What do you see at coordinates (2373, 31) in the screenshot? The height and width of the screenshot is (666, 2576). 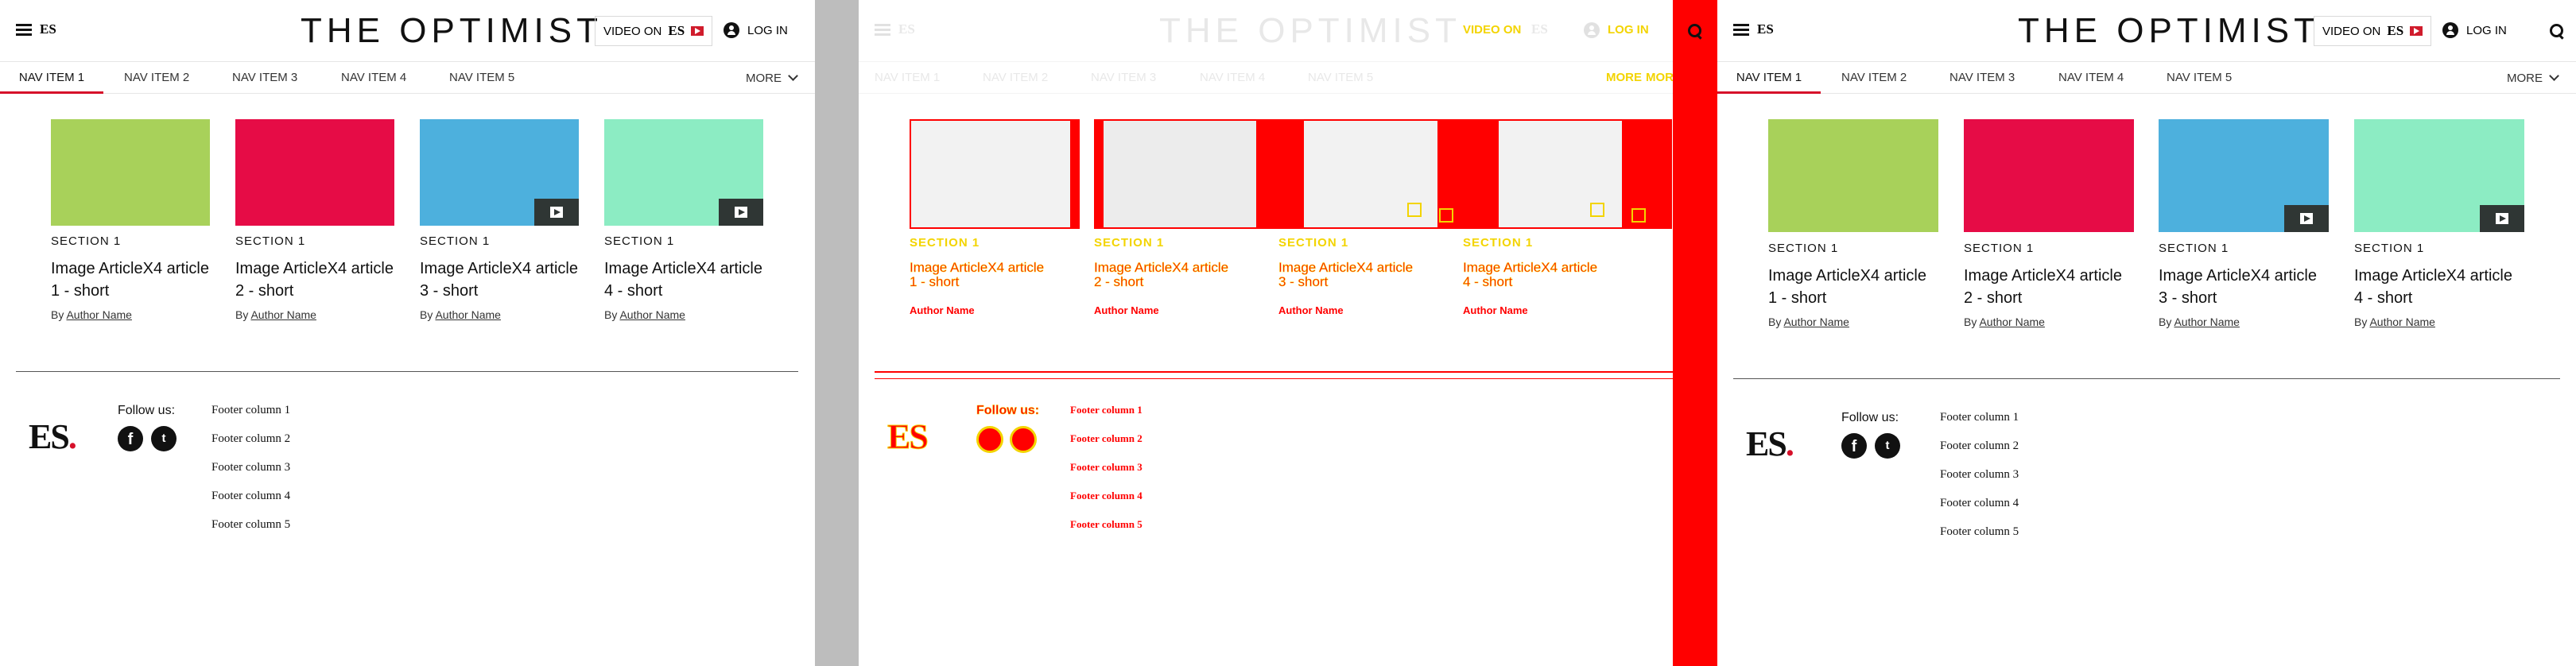 I see `video-button: VIDEO ON ES` at bounding box center [2373, 31].